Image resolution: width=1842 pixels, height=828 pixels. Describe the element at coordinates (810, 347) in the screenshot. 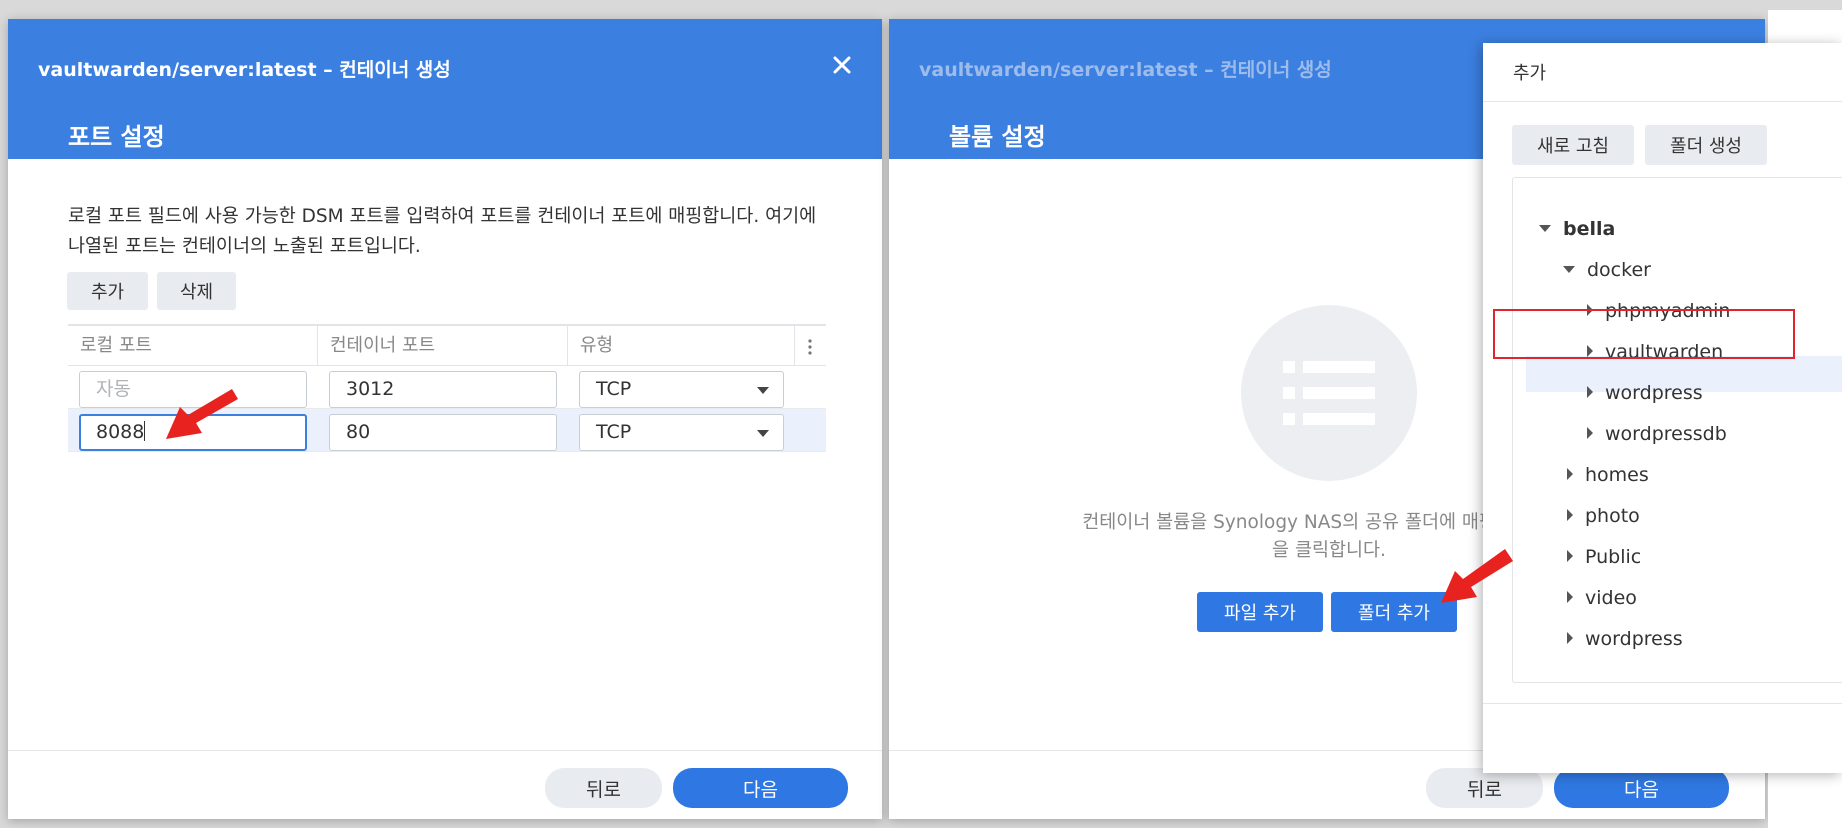

I see `column-menu-icon` at that location.